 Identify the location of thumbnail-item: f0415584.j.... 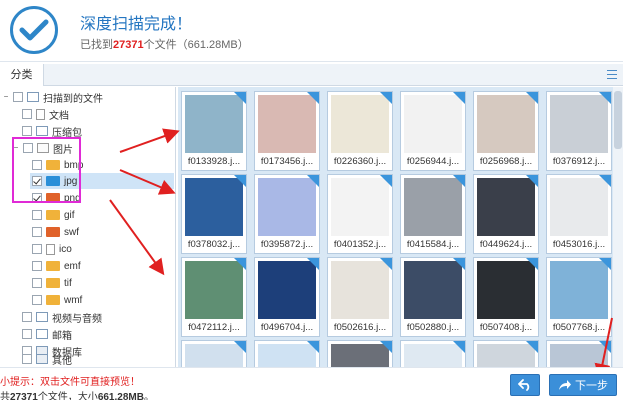
(433, 214).